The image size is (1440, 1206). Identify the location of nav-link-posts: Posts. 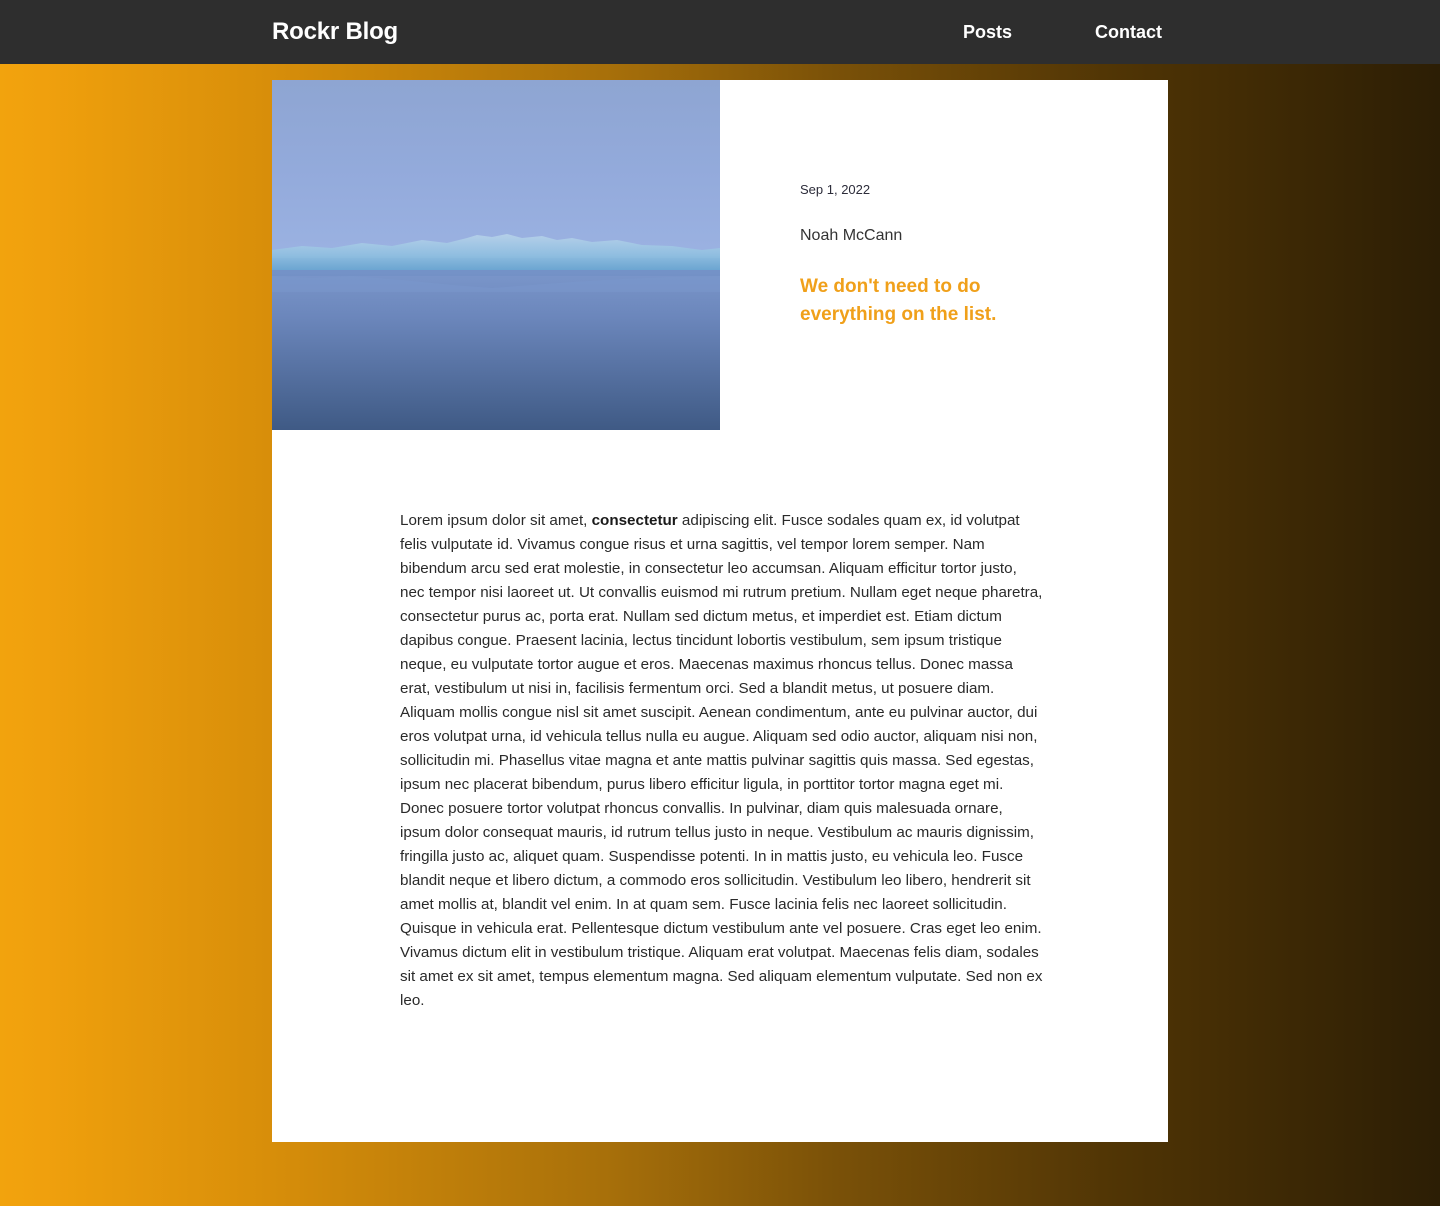
(987, 32).